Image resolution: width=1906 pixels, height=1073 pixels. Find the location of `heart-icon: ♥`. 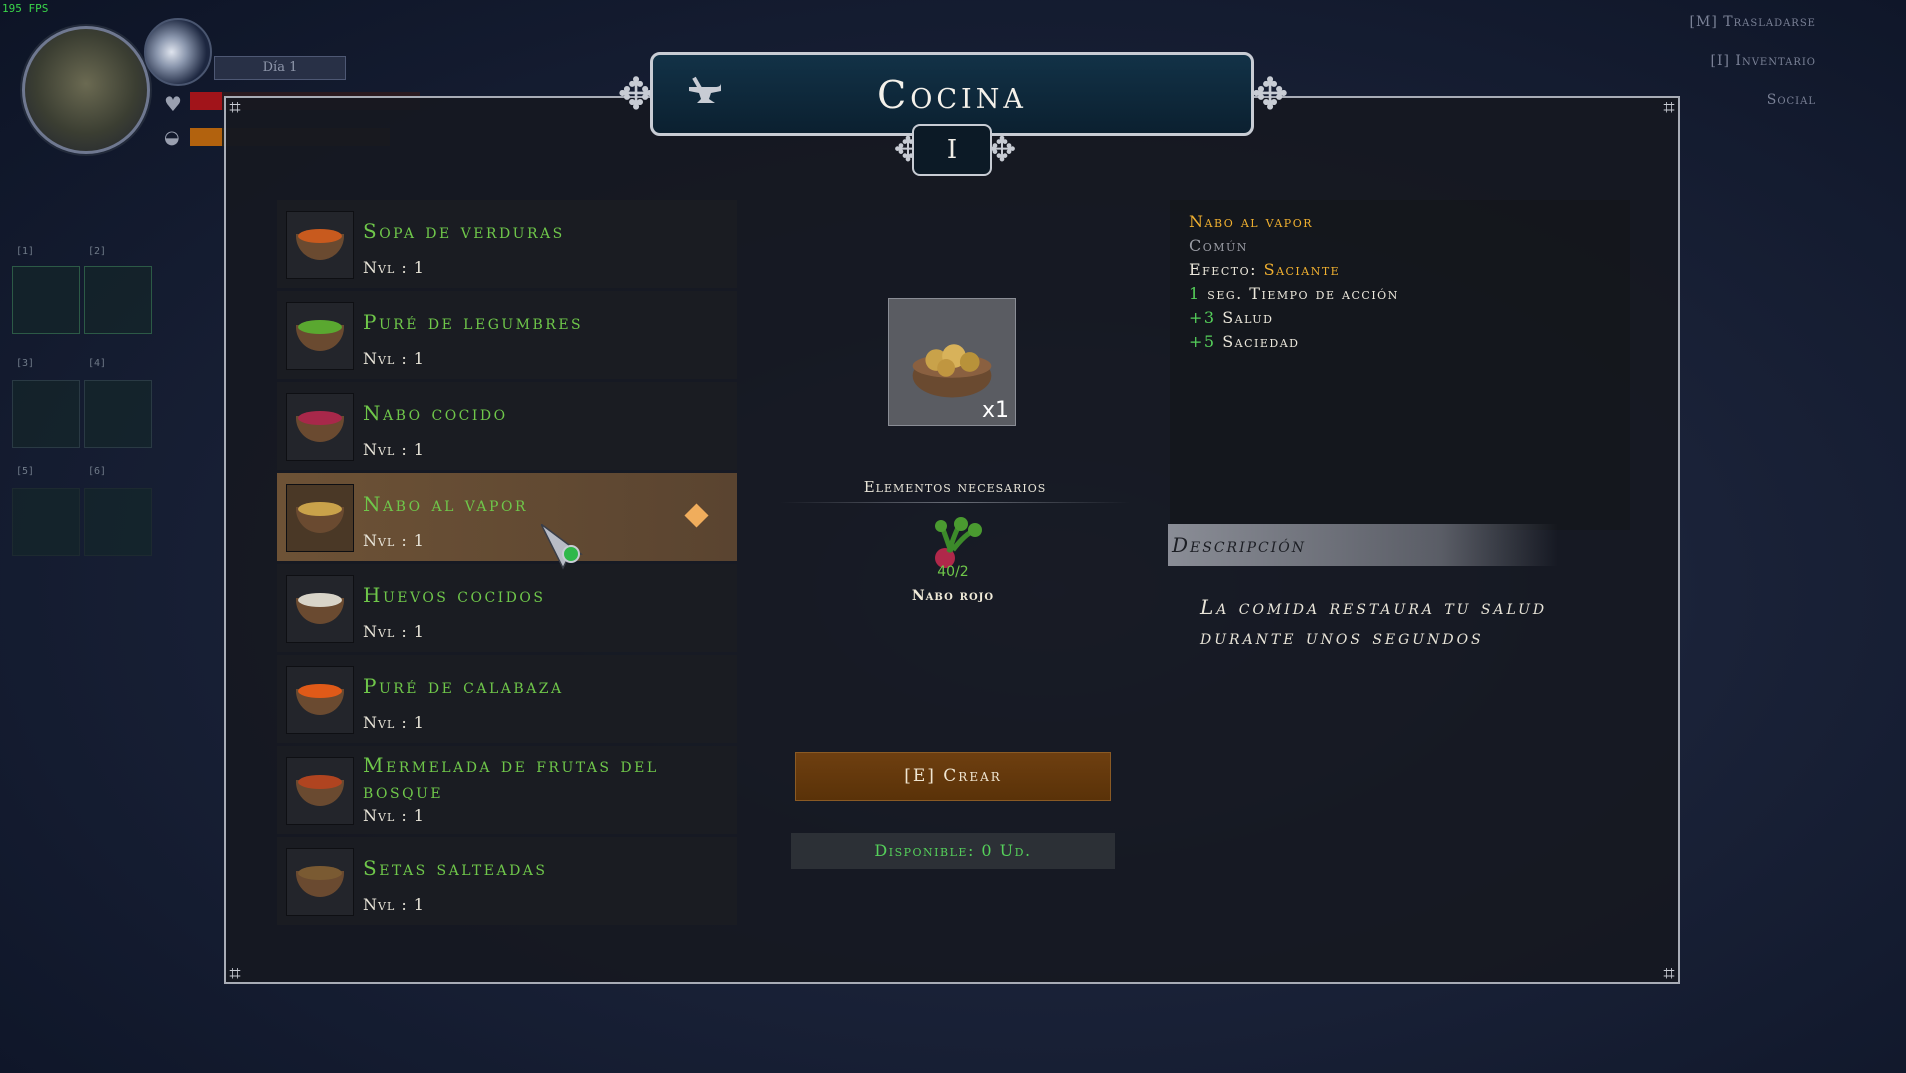

heart-icon: ♥ is located at coordinates (173, 104).